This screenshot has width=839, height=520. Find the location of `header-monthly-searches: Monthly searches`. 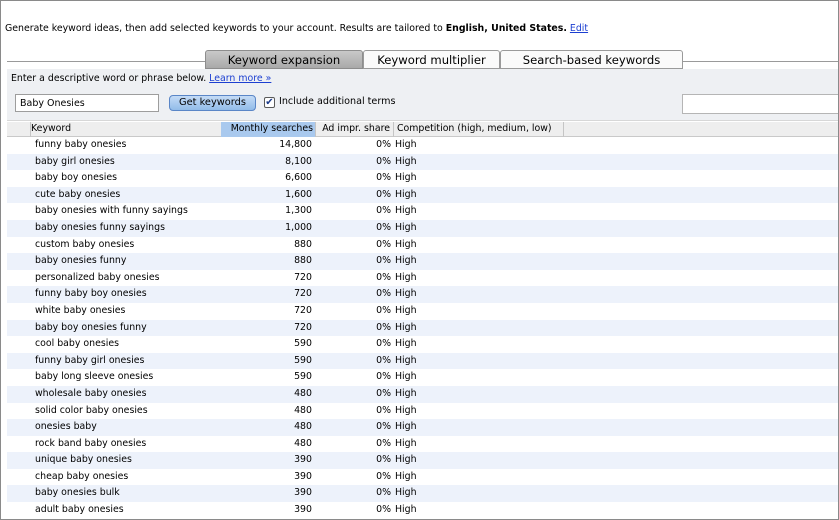

header-monthly-searches: Monthly searches is located at coordinates (268, 129).